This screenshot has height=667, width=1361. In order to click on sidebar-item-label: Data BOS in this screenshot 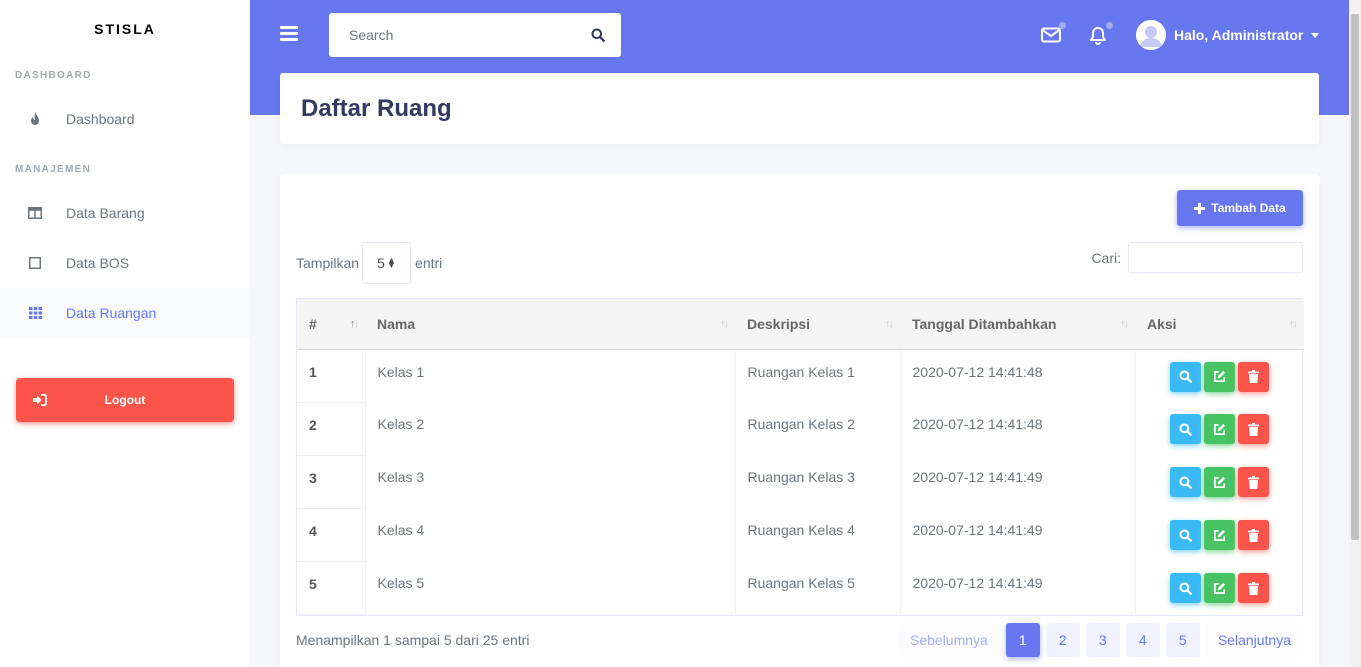, I will do `click(98, 263)`.